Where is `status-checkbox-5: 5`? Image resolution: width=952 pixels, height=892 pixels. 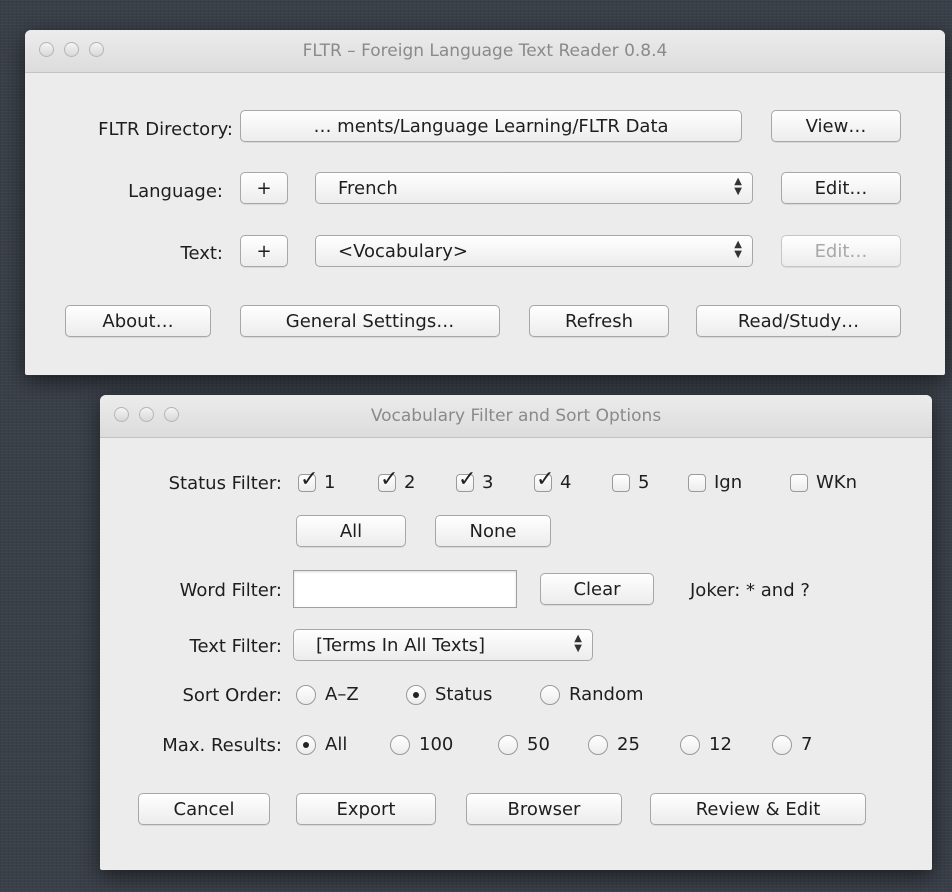
status-checkbox-5: 5 is located at coordinates (630, 482).